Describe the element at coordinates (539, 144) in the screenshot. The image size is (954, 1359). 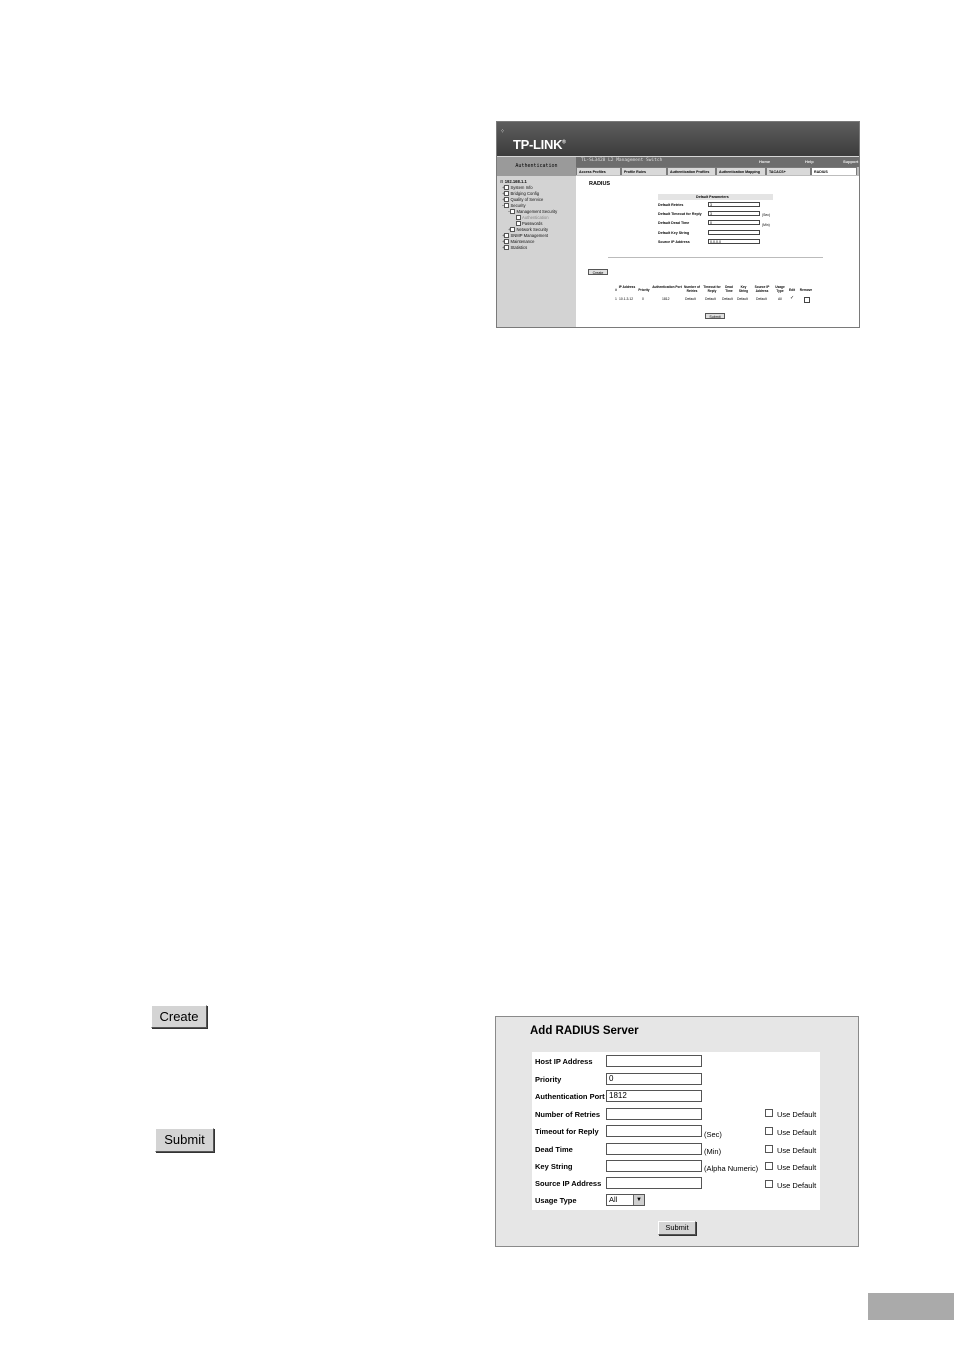
I see `brand-logo: TP-LINK®` at that location.